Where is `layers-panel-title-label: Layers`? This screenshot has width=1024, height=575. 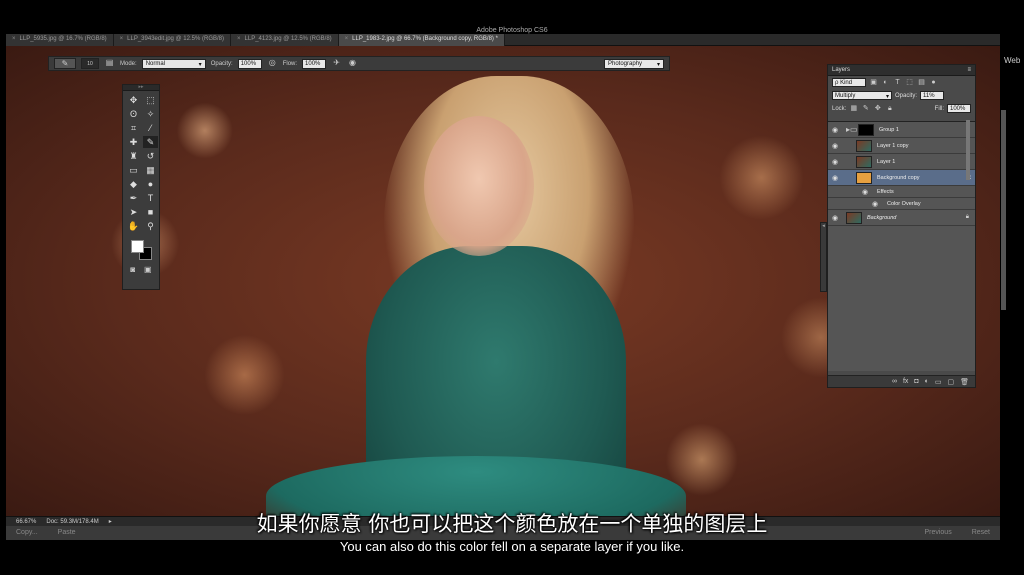 layers-panel-title-label: Layers is located at coordinates (841, 70).